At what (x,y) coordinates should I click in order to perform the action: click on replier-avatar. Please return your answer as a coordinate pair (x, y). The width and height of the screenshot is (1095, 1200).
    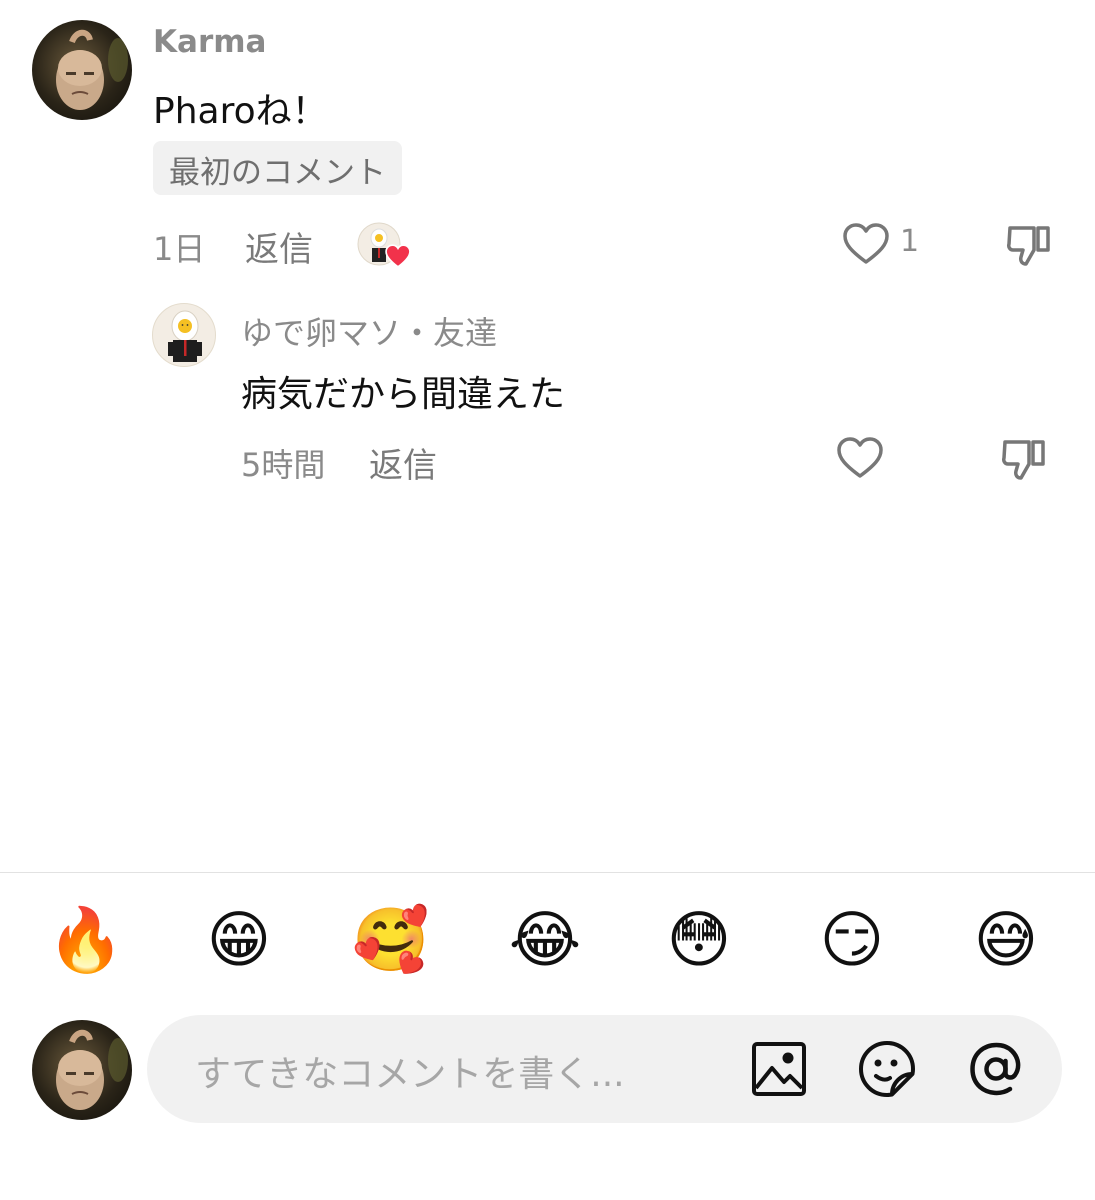
    Looking at the image, I should click on (184, 335).